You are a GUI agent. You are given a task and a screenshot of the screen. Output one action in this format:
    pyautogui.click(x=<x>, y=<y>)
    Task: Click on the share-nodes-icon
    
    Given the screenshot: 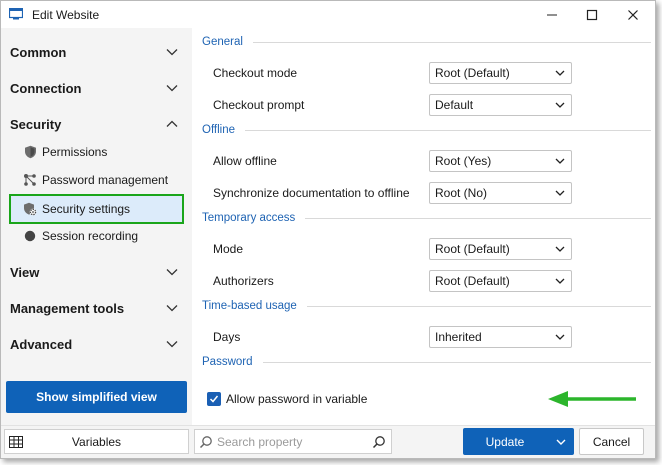 What is the action you would take?
    pyautogui.click(x=30, y=180)
    